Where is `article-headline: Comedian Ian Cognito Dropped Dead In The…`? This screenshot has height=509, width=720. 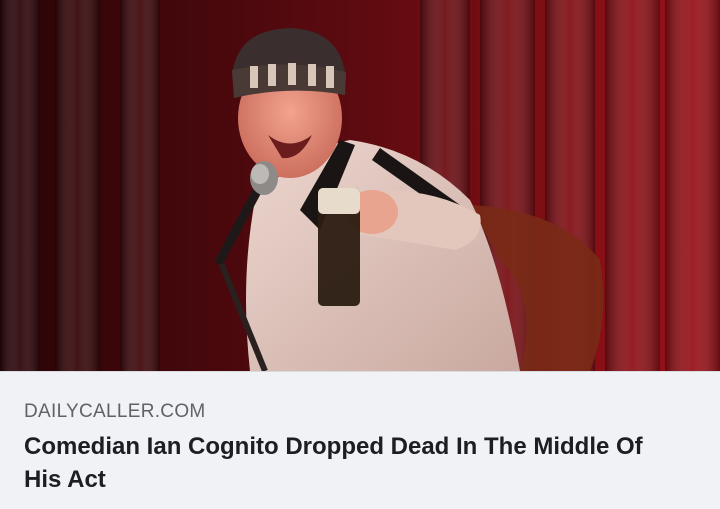
article-headline: Comedian Ian Cognito Dropped Dead In The… is located at coordinates (354, 463).